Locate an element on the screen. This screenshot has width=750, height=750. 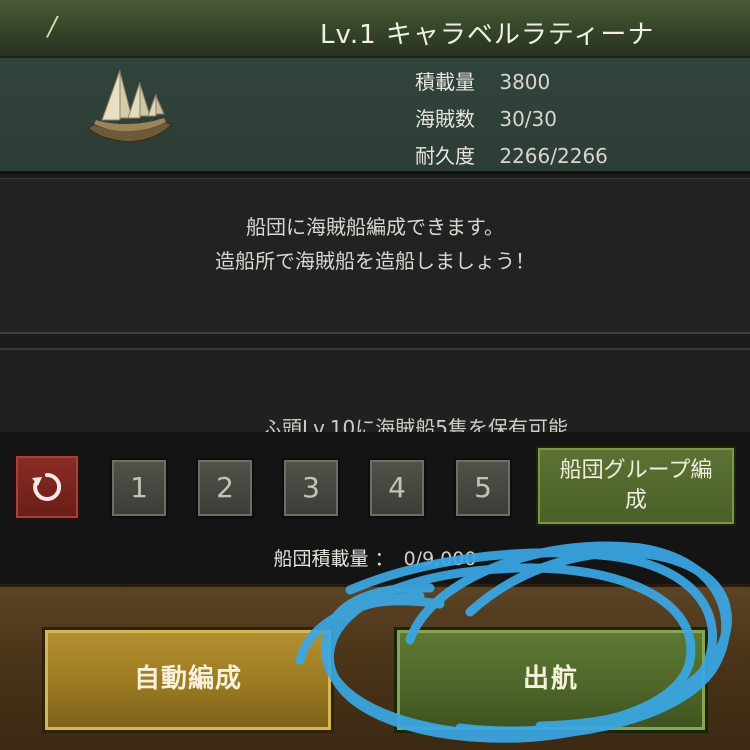
ship-header: / Lv.1 キャラベルラティーナ is located at coordinates (375, 29).